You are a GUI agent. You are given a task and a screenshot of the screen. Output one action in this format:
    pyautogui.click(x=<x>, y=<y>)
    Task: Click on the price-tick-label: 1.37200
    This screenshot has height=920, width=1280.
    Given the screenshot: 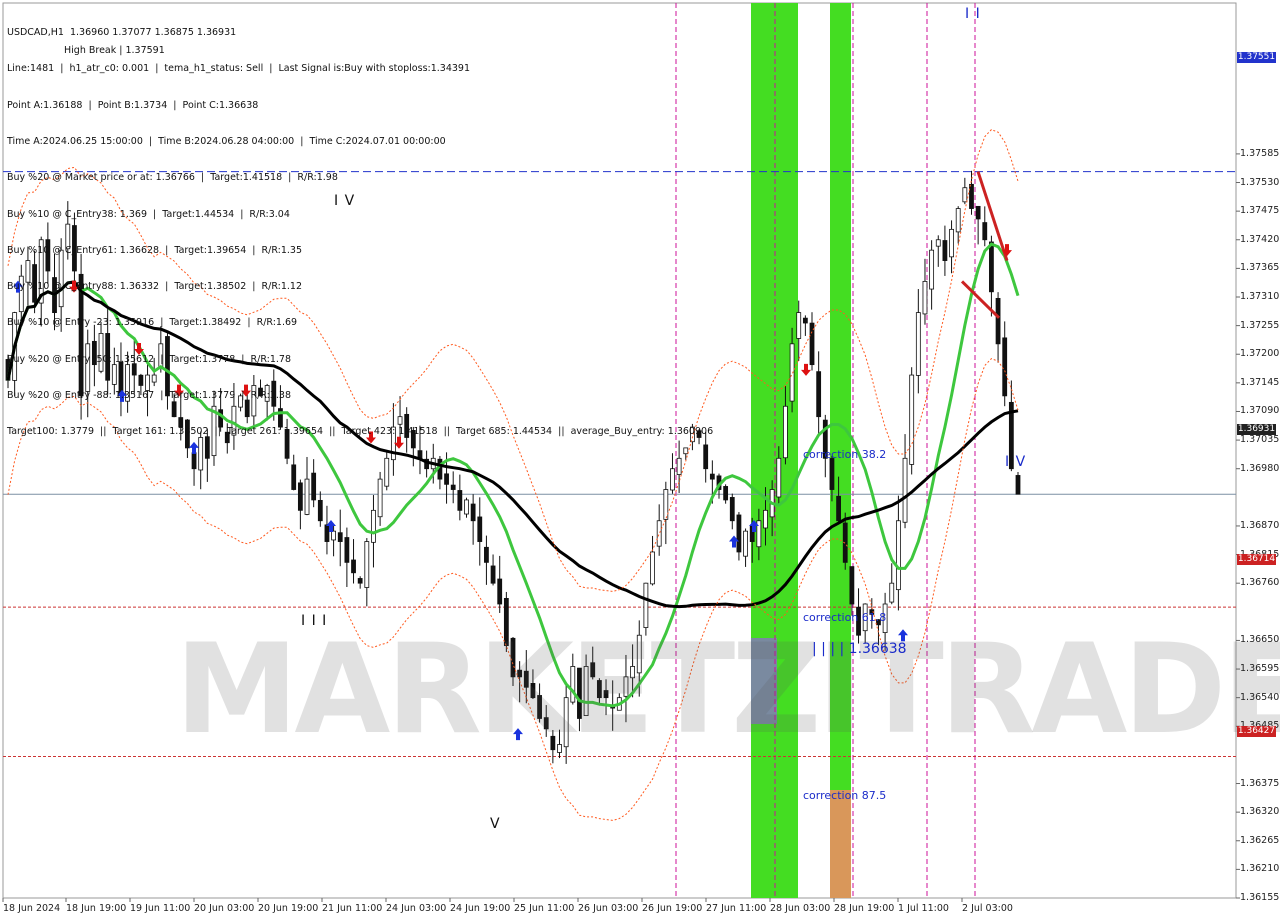 What is the action you would take?
    pyautogui.click(x=1260, y=354)
    